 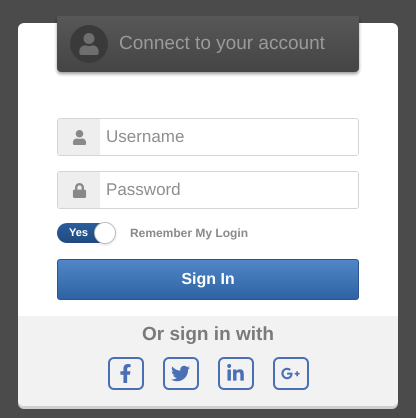 What do you see at coordinates (189, 233) in the screenshot?
I see `remember-label: Remember My Login` at bounding box center [189, 233].